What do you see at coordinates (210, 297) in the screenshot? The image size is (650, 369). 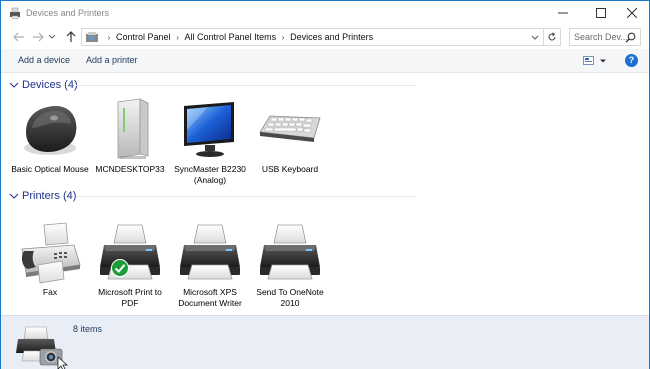 I see `printer-label: Microsoft XPS Document Writer` at bounding box center [210, 297].